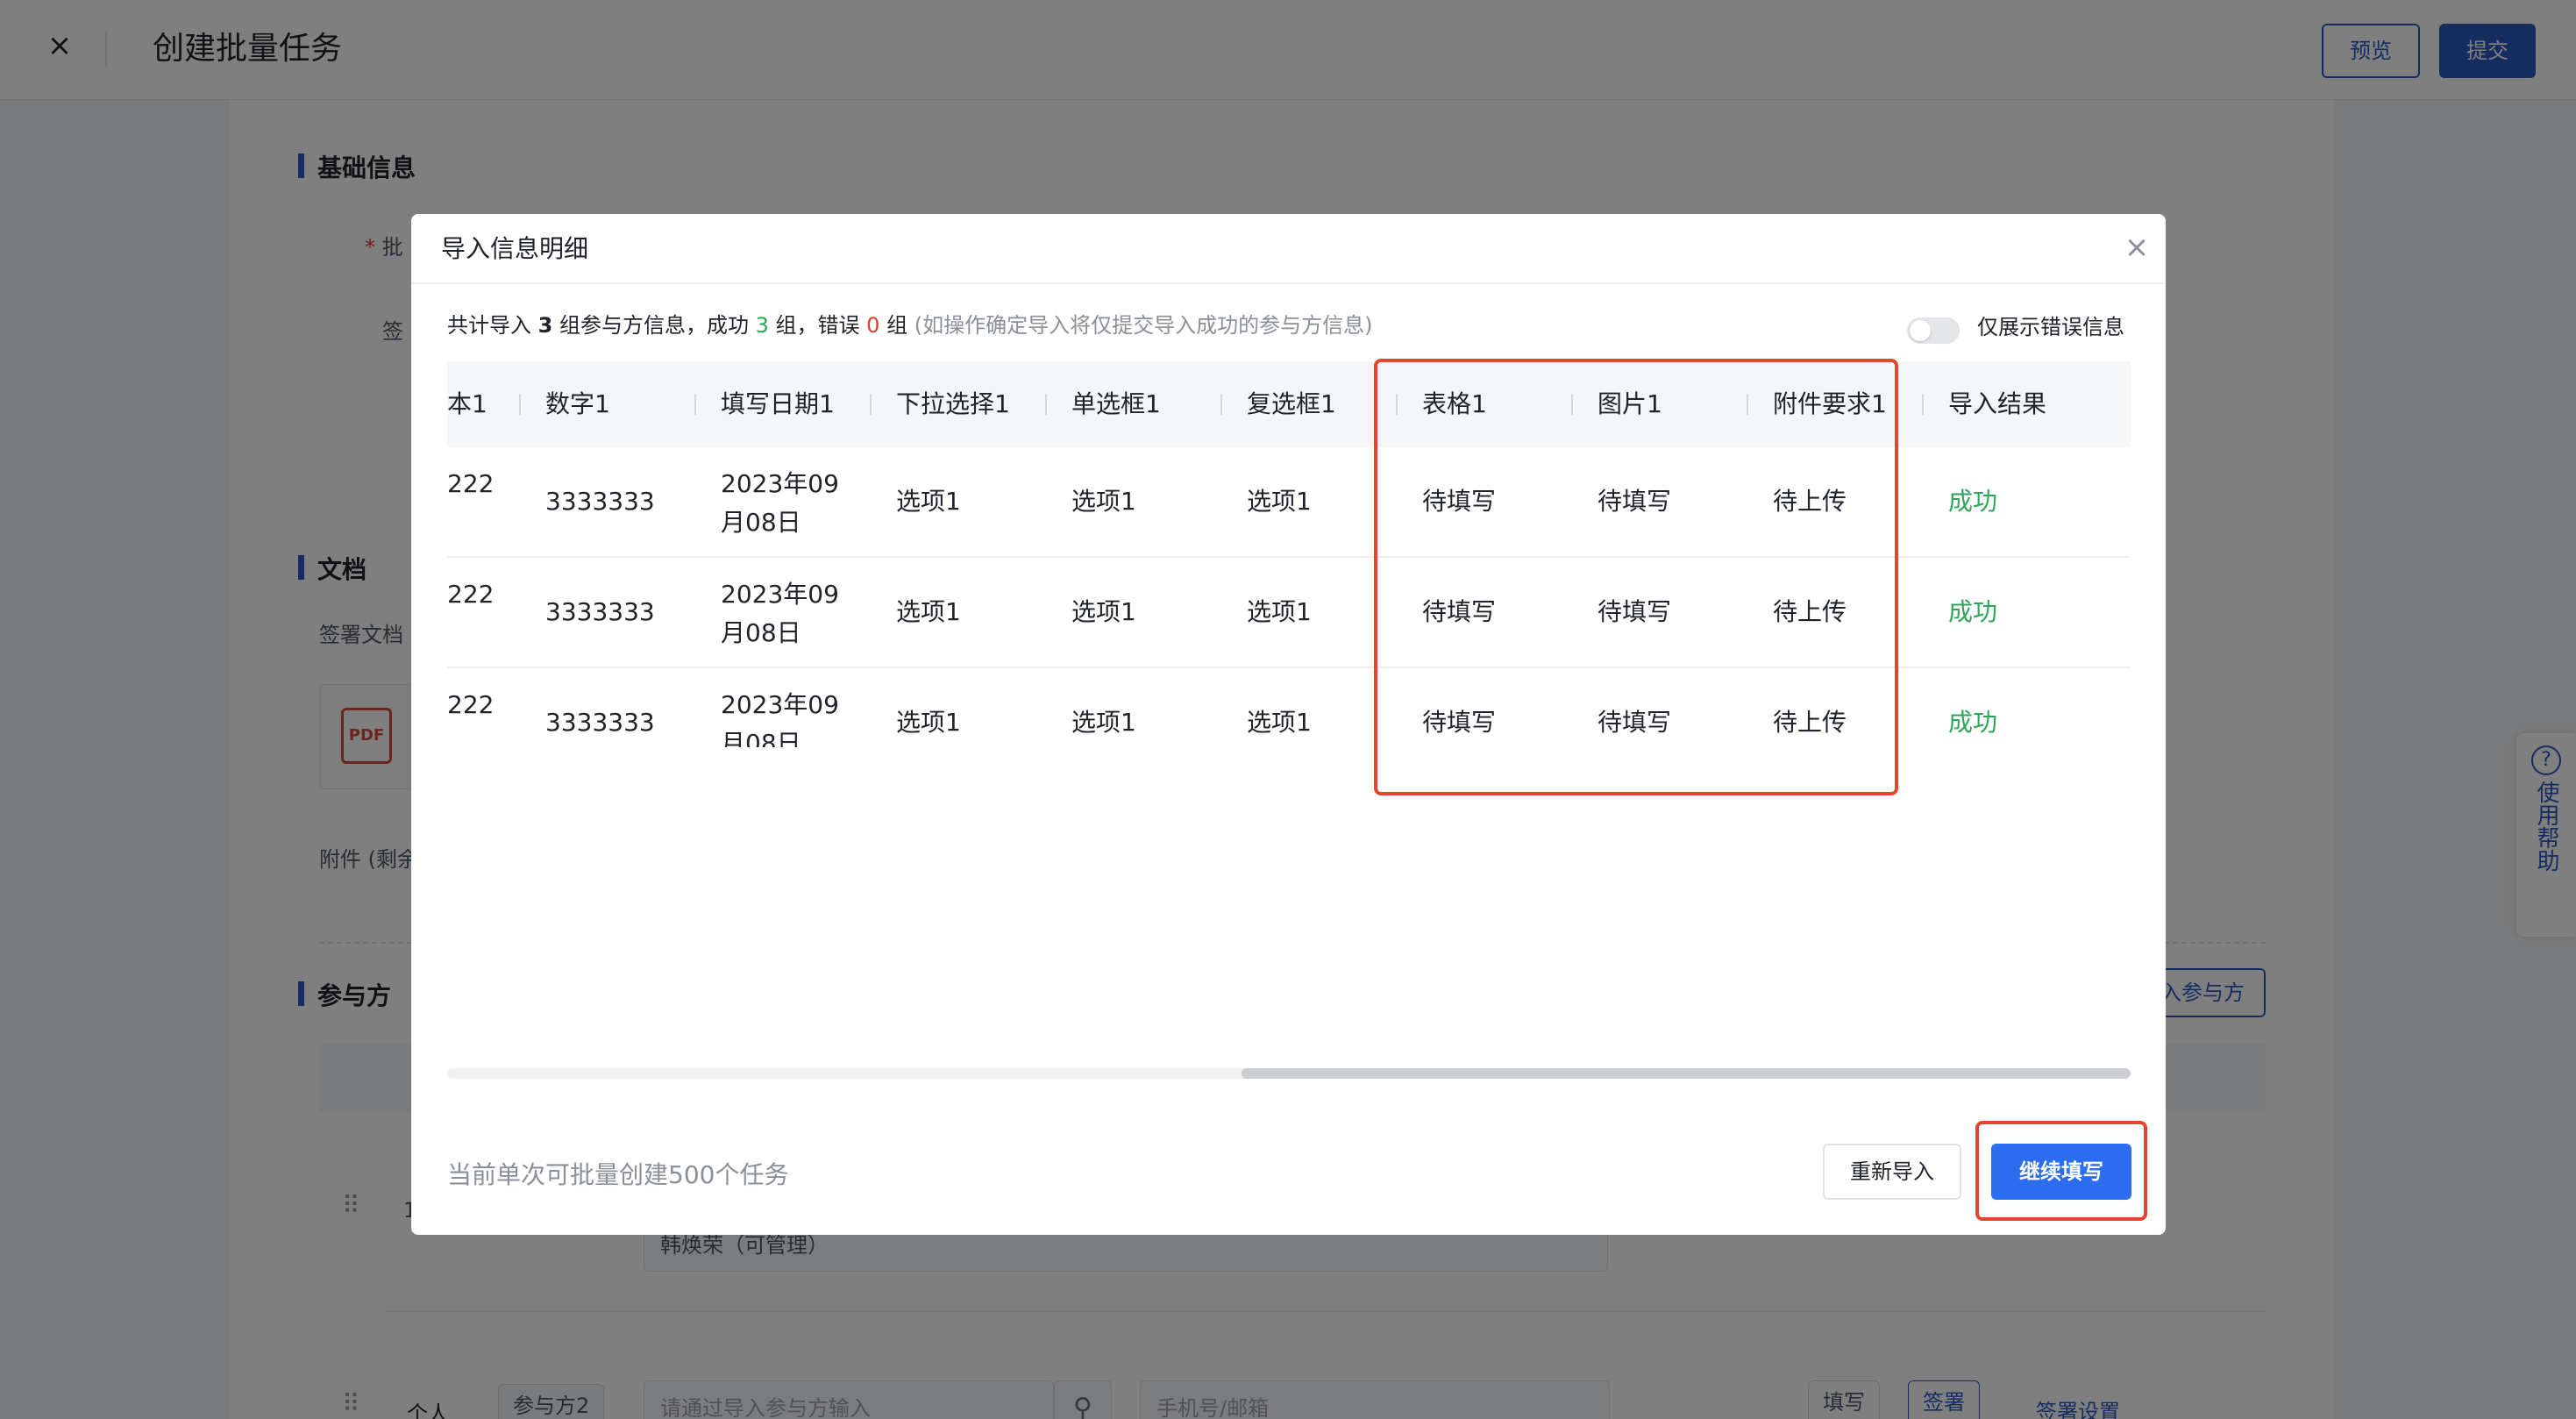  Describe the element at coordinates (515, 249) in the screenshot. I see `modal-title: 导入信息明细` at that location.